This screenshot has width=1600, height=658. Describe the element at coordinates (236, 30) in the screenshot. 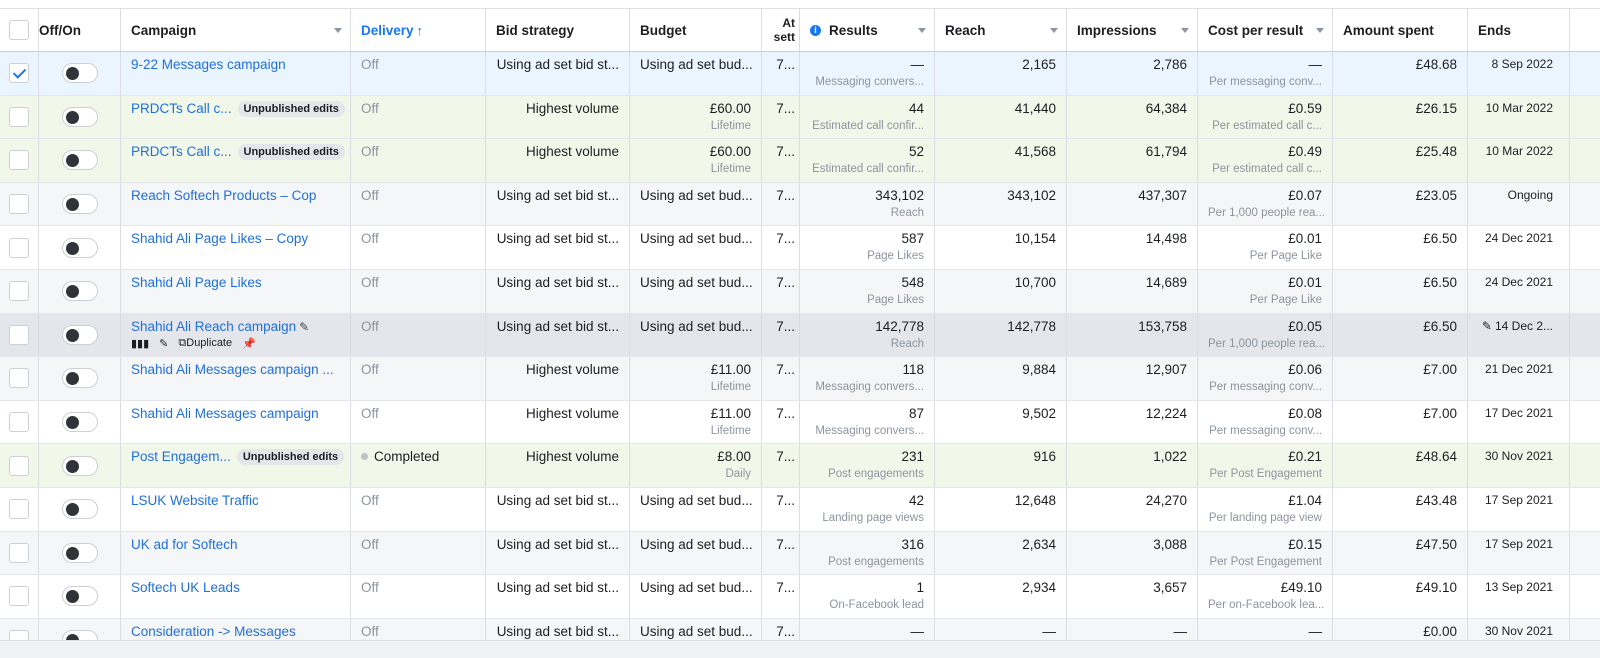

I see `col-campaign: Campaign` at that location.